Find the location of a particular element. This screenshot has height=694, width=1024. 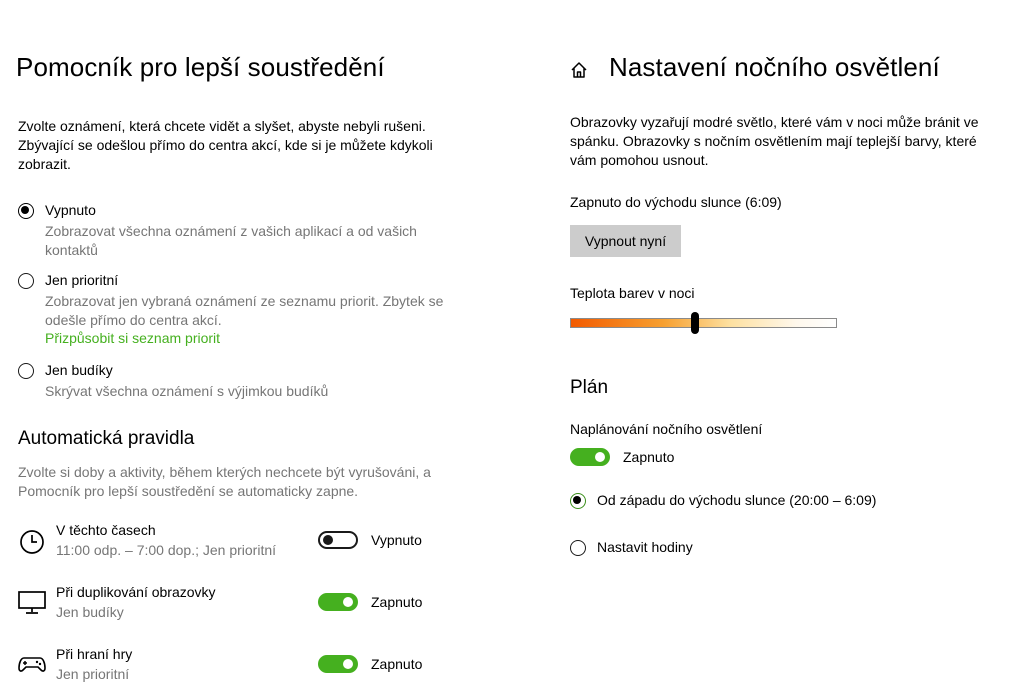

monitor-icon is located at coordinates (32, 602).